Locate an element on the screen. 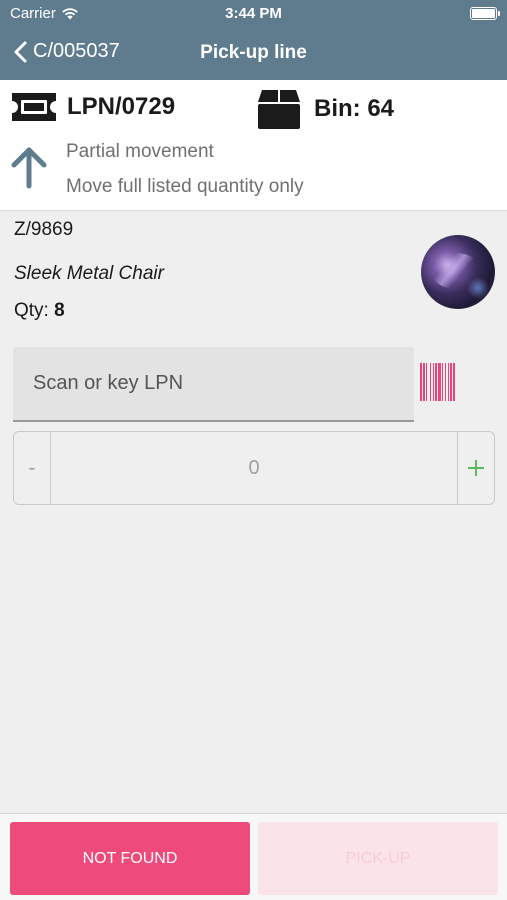 The width and height of the screenshot is (507, 900). movement-title: Partial movement is located at coordinates (140, 151).